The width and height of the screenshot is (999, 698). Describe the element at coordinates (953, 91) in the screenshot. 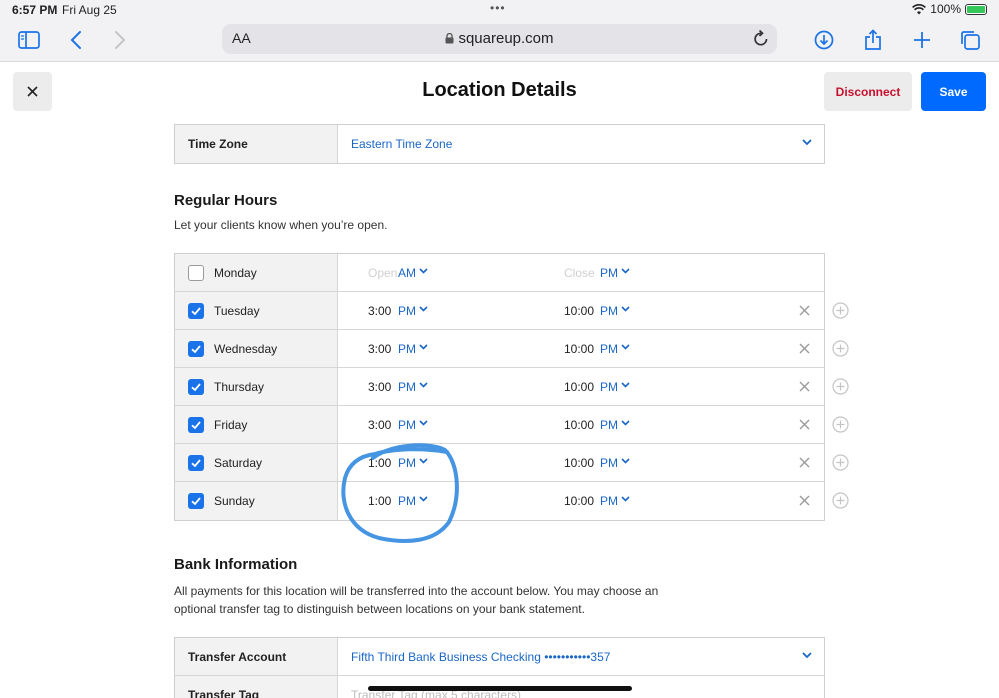

I see `save-button: Save` at that location.